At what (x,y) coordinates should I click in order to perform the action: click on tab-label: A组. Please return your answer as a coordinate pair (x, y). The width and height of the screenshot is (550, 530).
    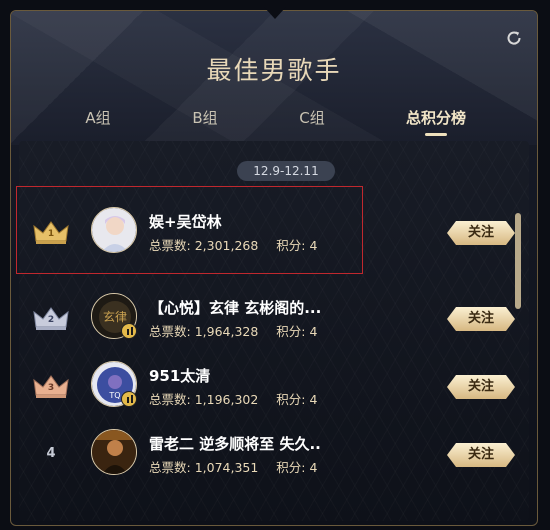
    Looking at the image, I should click on (98, 118).